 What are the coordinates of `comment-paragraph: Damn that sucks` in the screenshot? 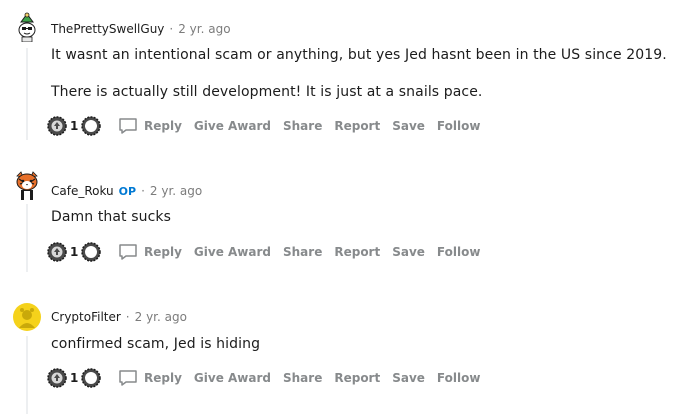 It's located at (111, 217).